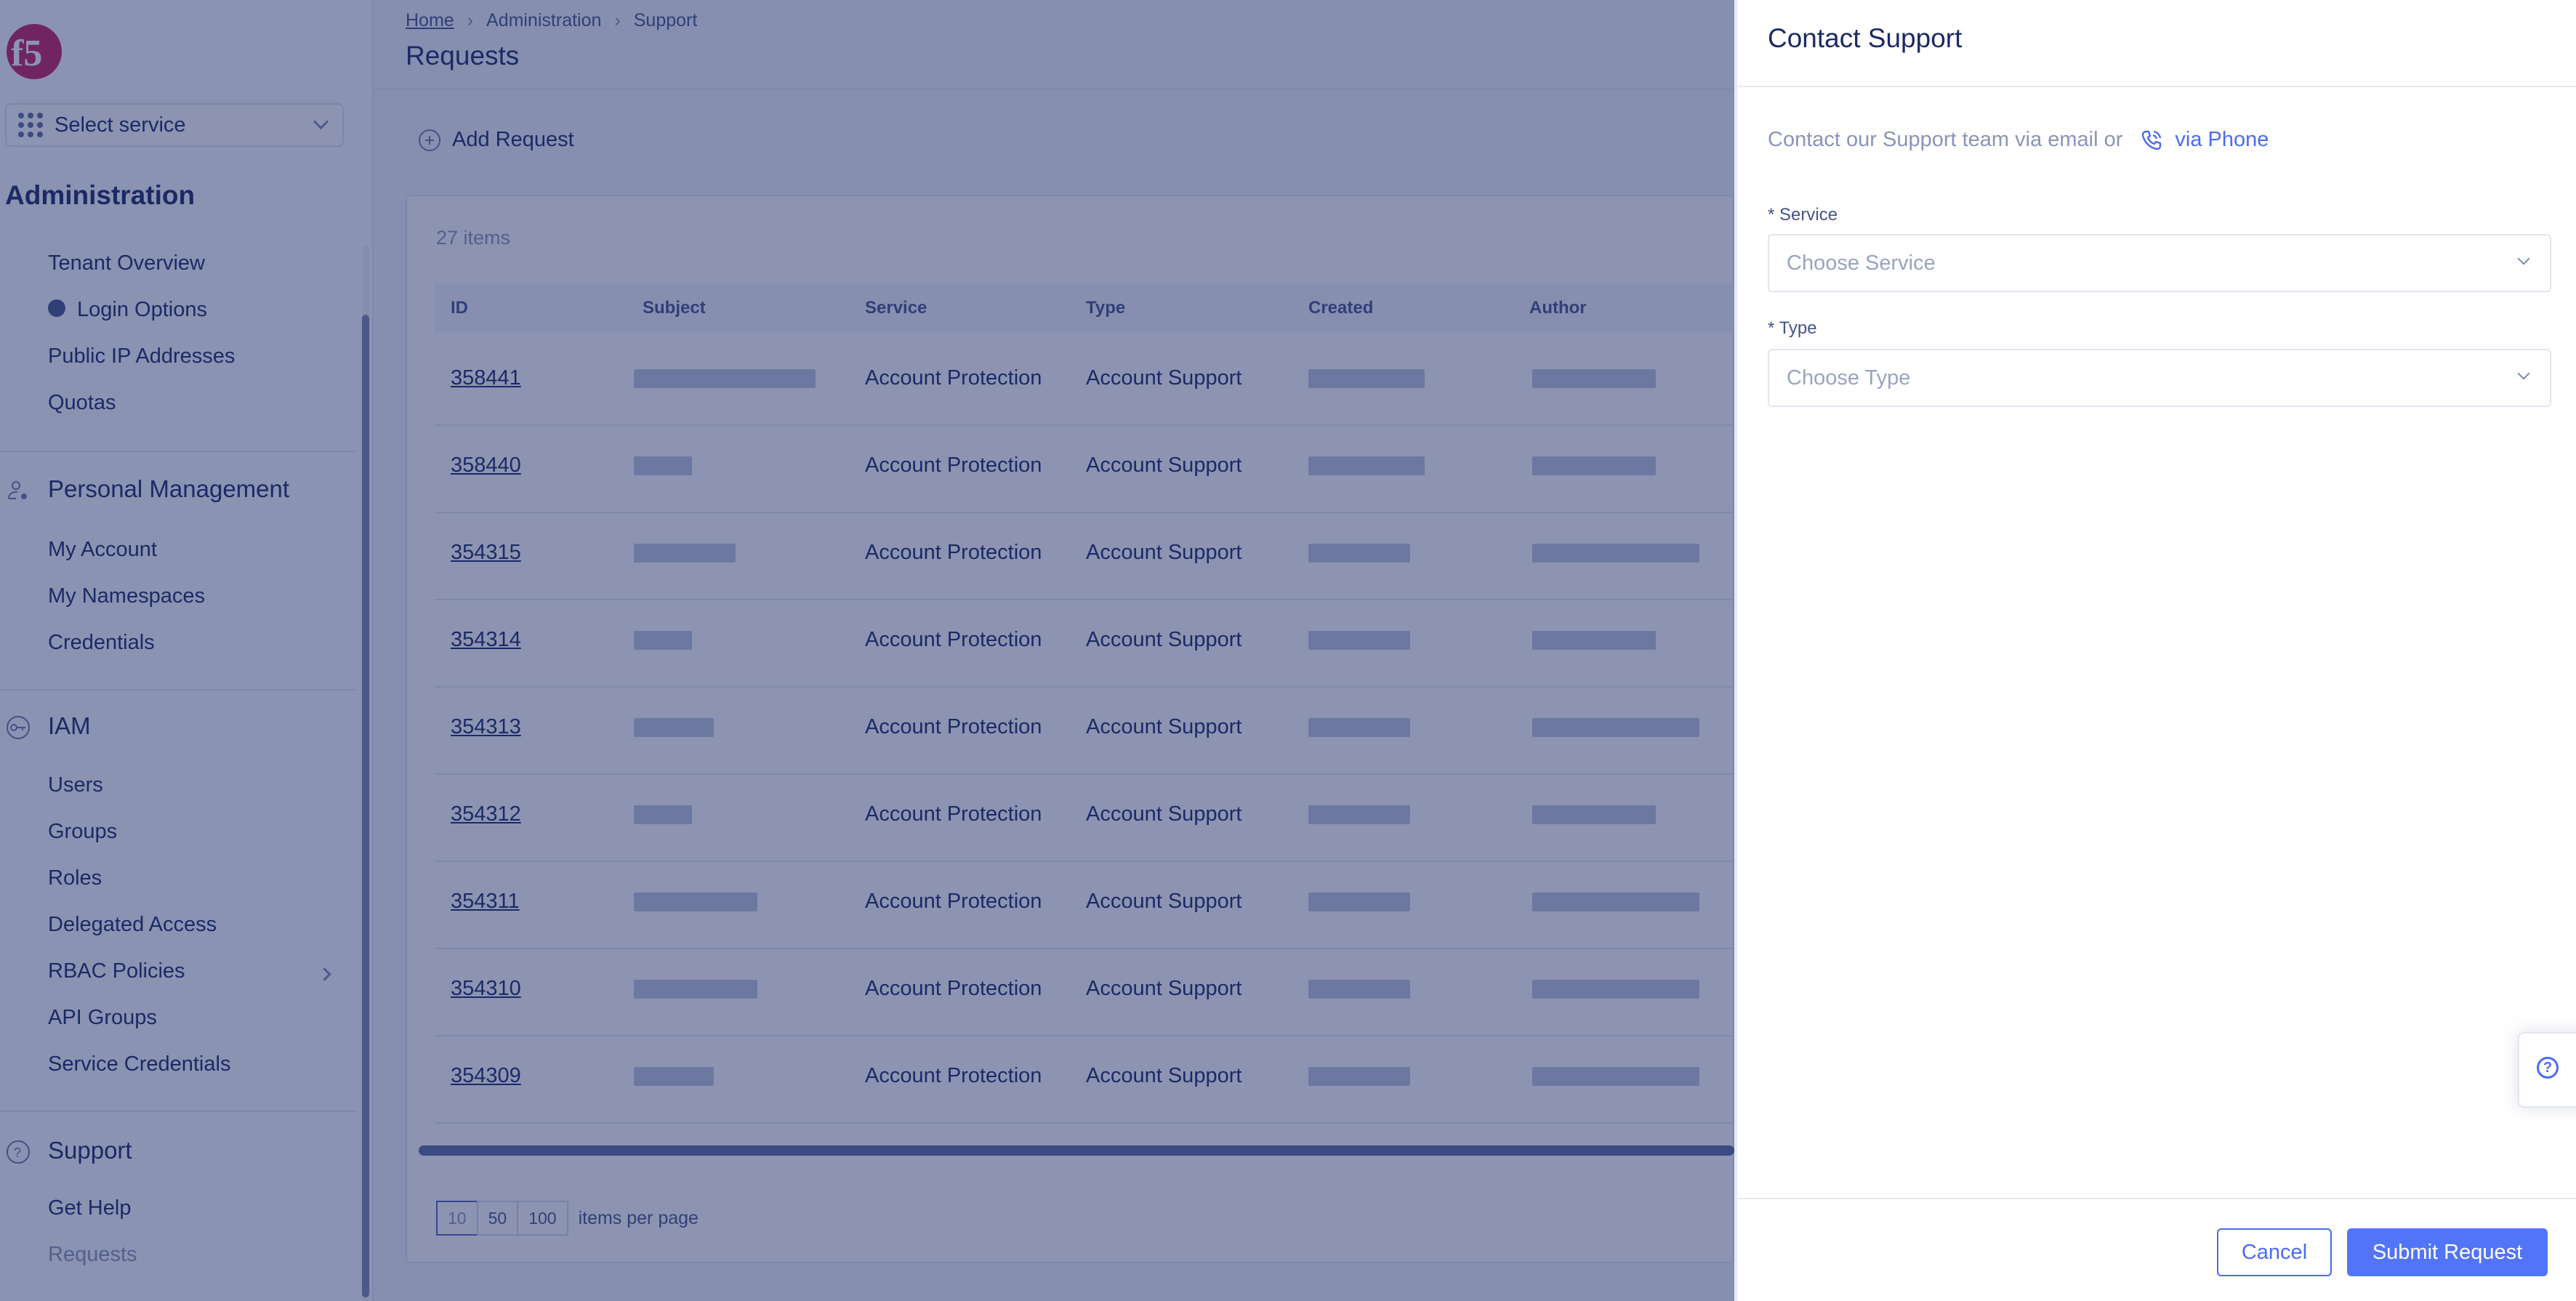 The width and height of the screenshot is (2576, 1301). I want to click on type-placeholder: Choose Type, so click(1849, 378).